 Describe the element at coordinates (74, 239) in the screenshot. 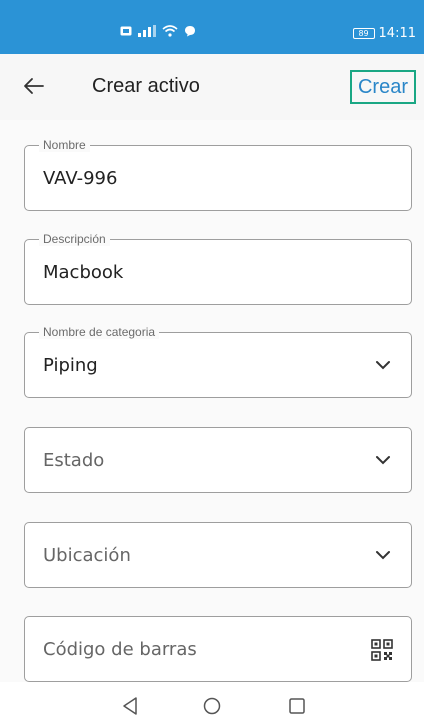

I see `description-field-label: Descripción` at that location.